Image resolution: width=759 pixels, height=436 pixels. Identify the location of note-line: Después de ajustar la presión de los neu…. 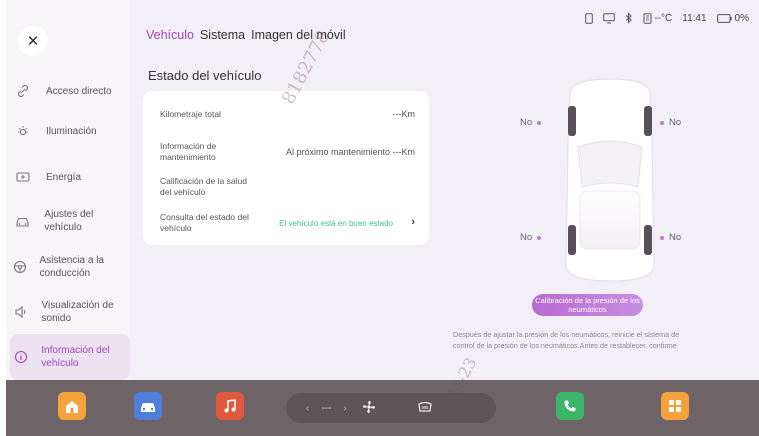
(566, 334).